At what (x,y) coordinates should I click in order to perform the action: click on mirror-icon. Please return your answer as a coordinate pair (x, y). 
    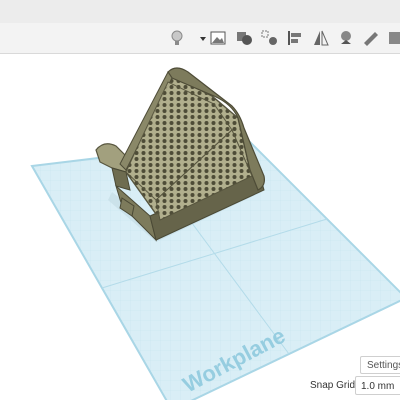
    Looking at the image, I should click on (321, 38).